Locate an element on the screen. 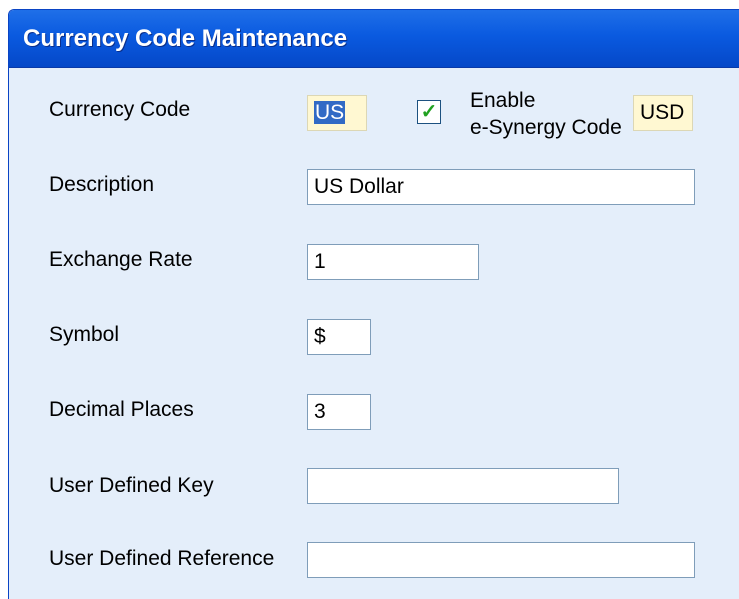  description-label: Description is located at coordinates (102, 184).